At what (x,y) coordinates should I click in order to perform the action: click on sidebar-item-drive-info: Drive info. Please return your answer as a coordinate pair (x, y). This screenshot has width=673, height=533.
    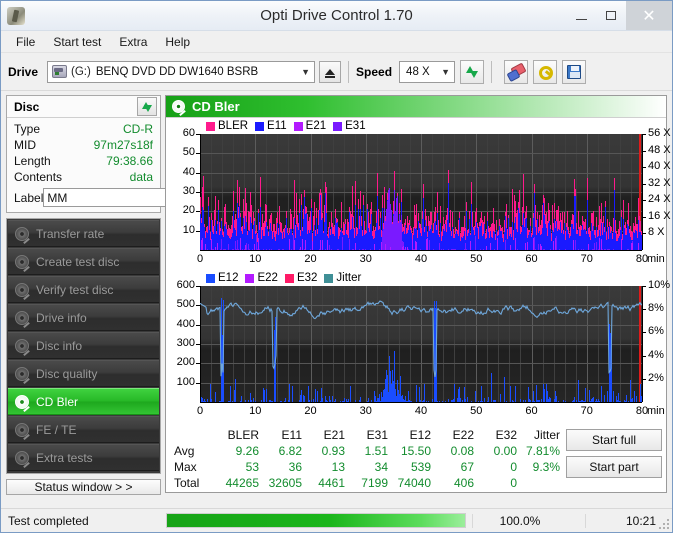
    Looking at the image, I should click on (83, 317).